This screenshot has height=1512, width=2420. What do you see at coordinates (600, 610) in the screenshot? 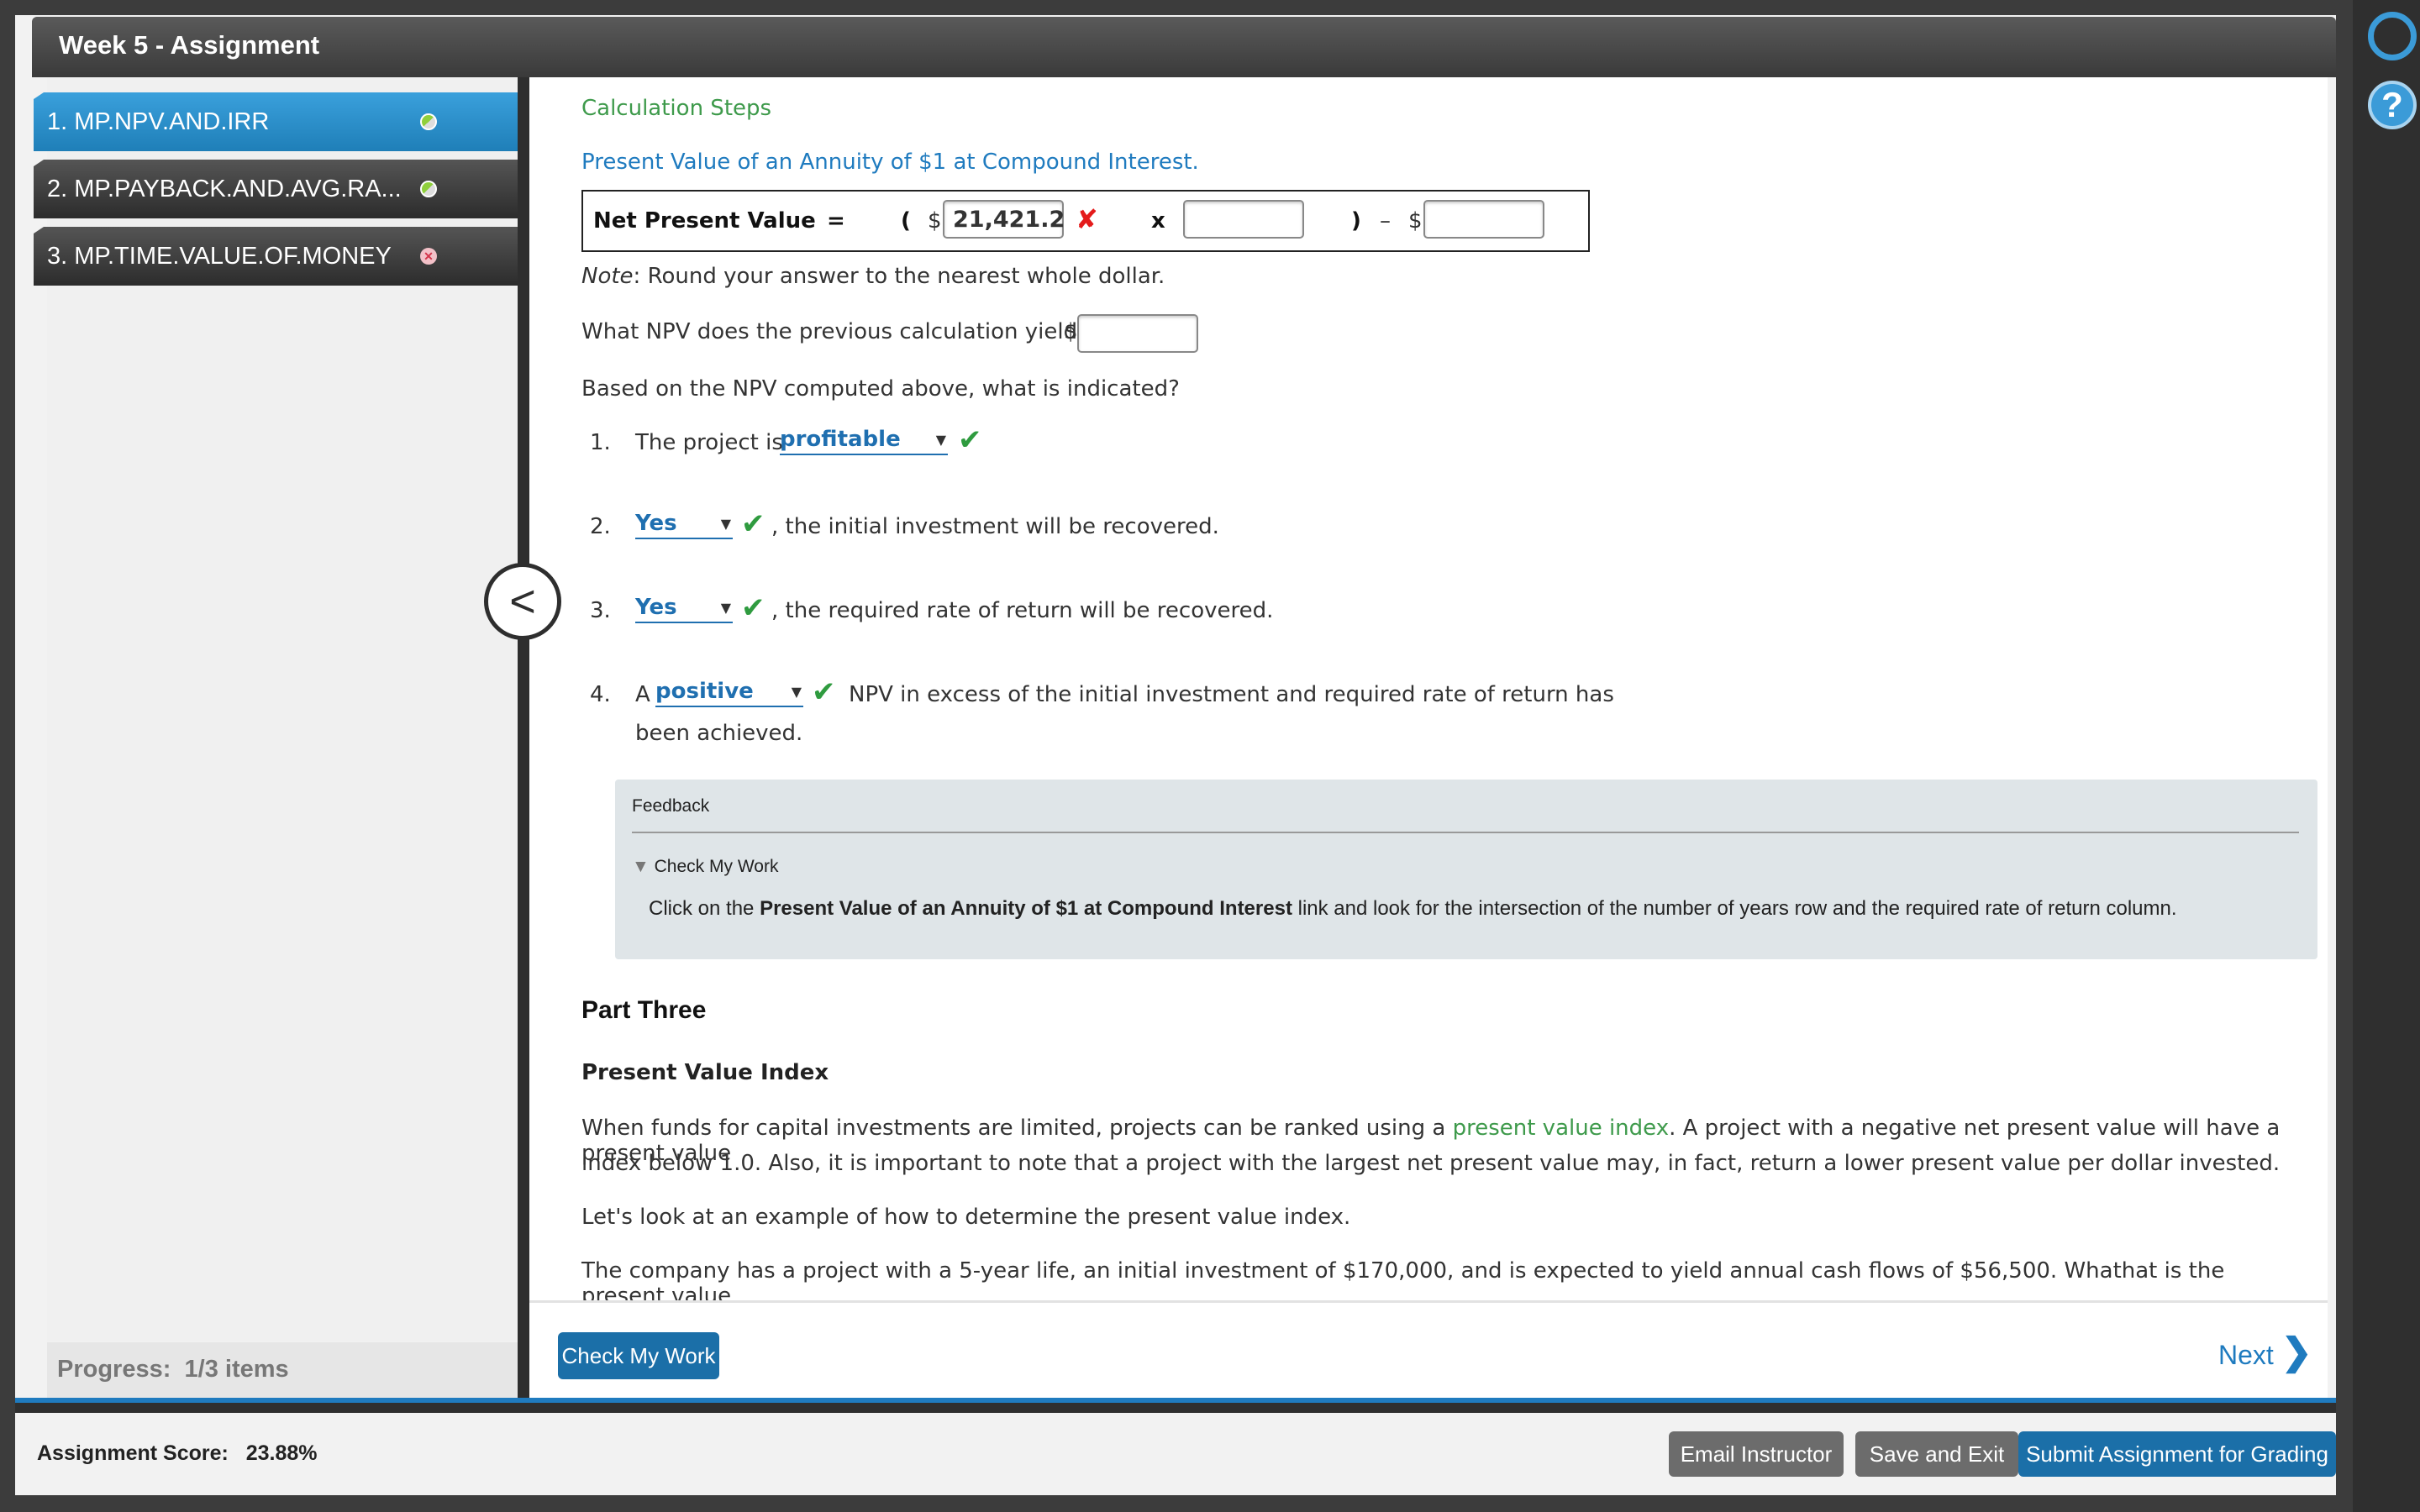
I see `item-number: 3.` at bounding box center [600, 610].